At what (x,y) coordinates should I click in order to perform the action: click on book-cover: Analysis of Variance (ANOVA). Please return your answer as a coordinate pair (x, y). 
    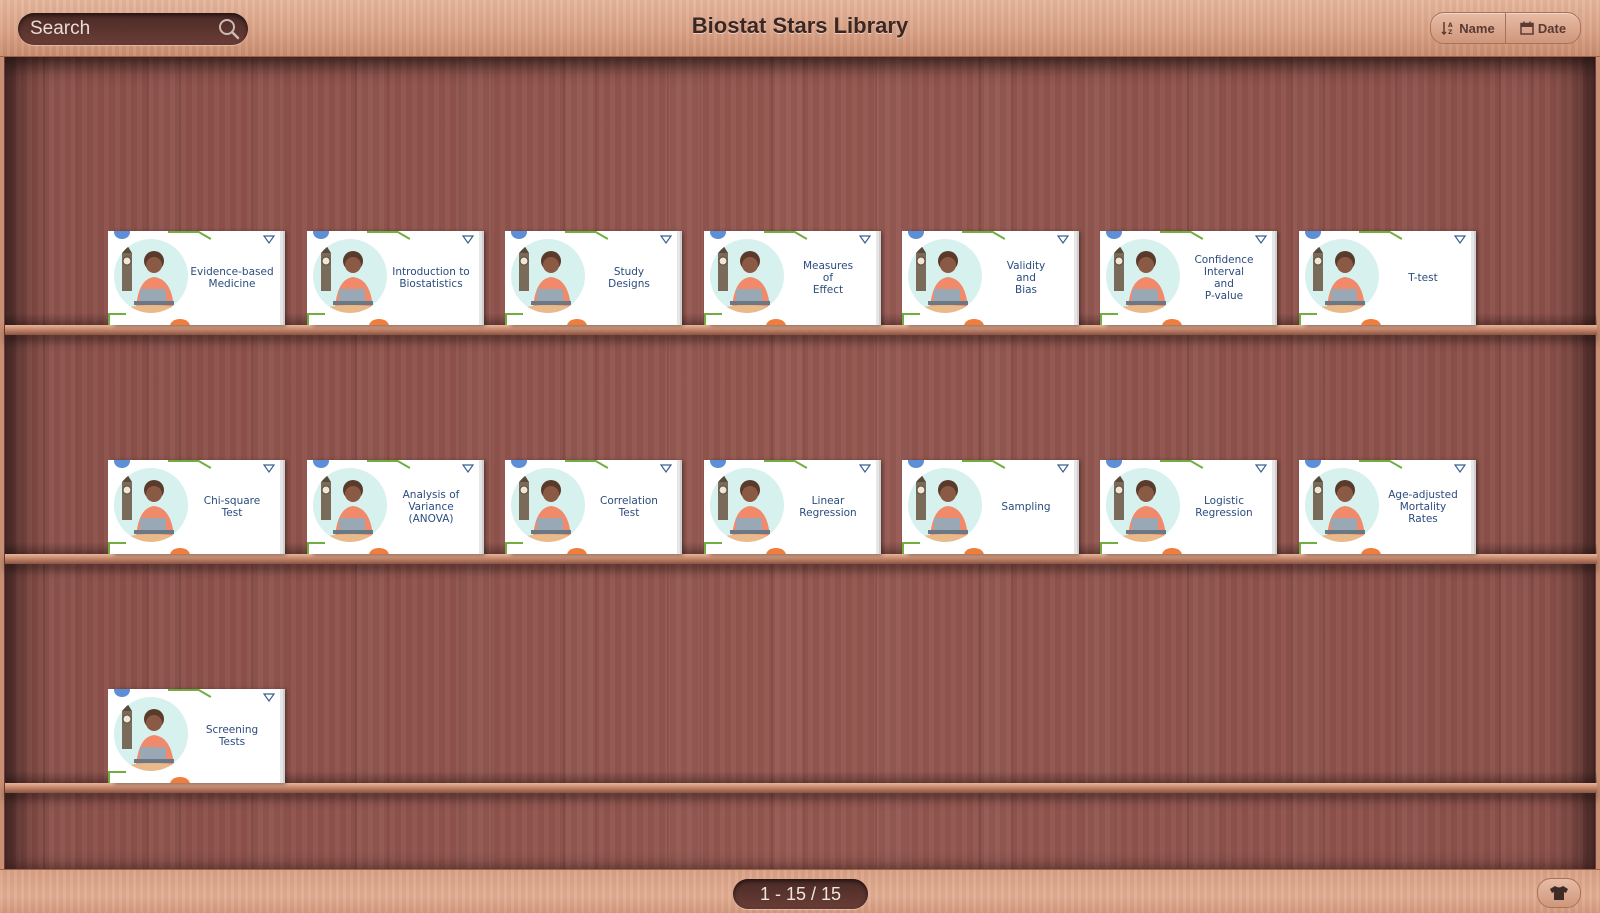
    Looking at the image, I should click on (393, 507).